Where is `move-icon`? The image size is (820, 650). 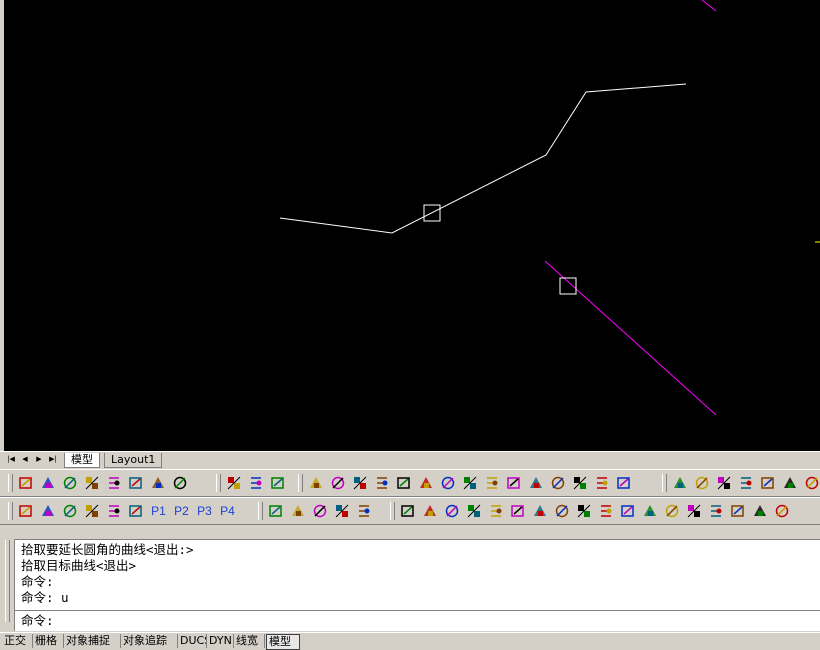 move-icon is located at coordinates (602, 483).